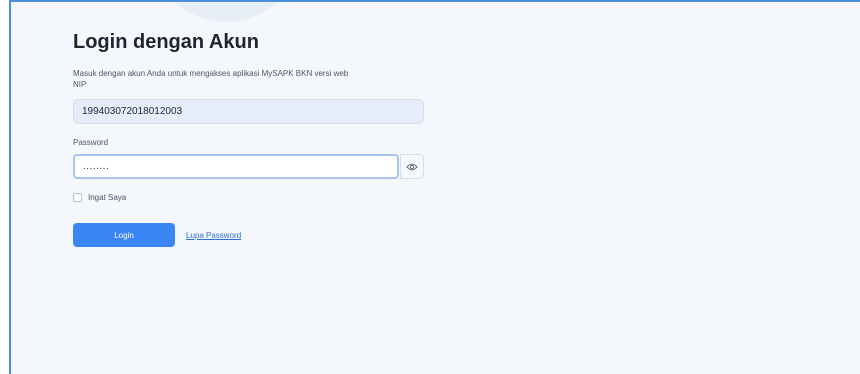  What do you see at coordinates (107, 197) in the screenshot?
I see `remember-me-label: Ingat Saya` at bounding box center [107, 197].